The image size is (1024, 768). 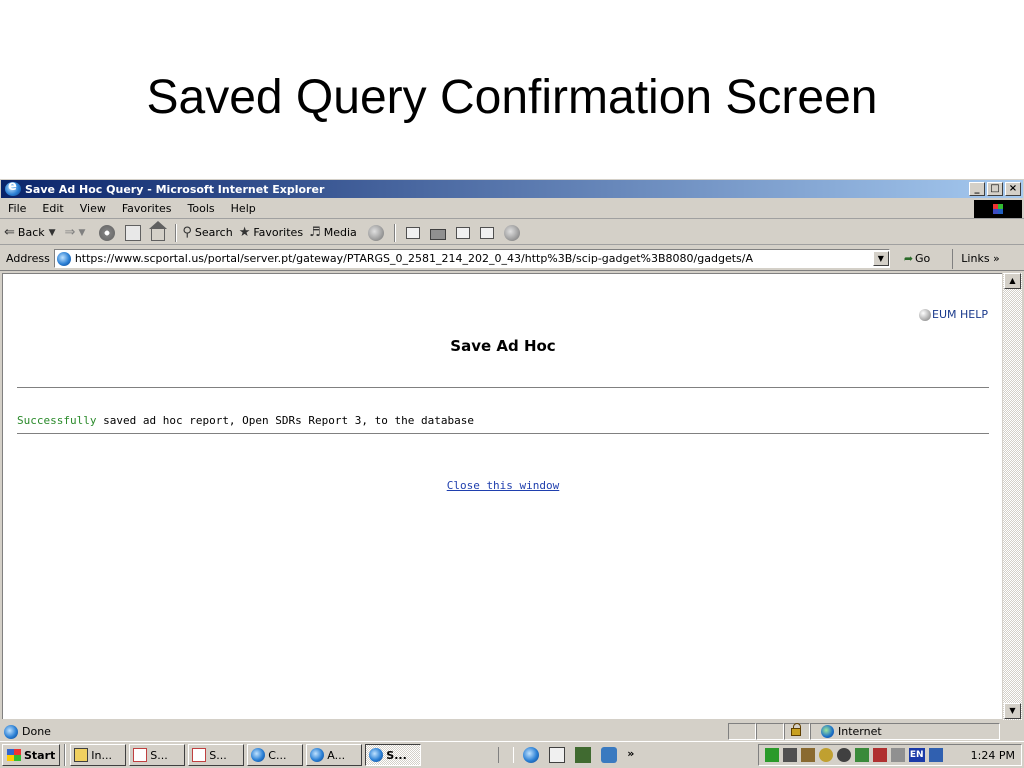 I want to click on close-window-link: Close this window, so click(x=503, y=485).